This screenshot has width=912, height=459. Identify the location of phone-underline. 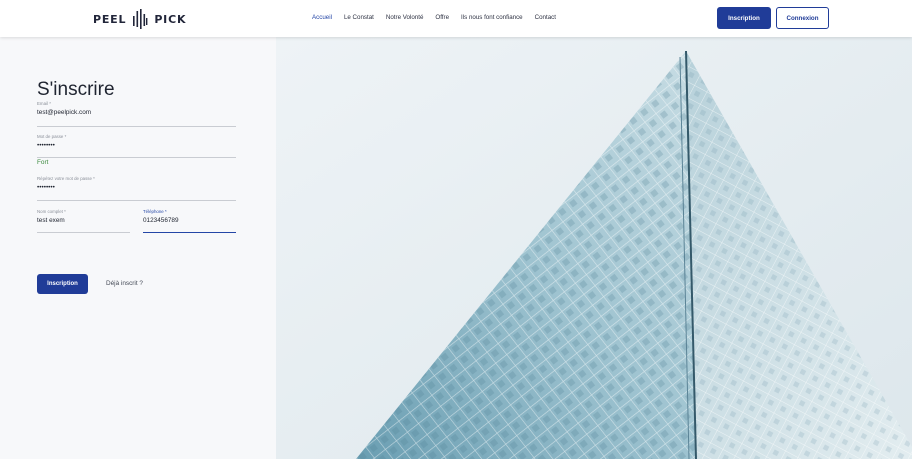
(189, 232).